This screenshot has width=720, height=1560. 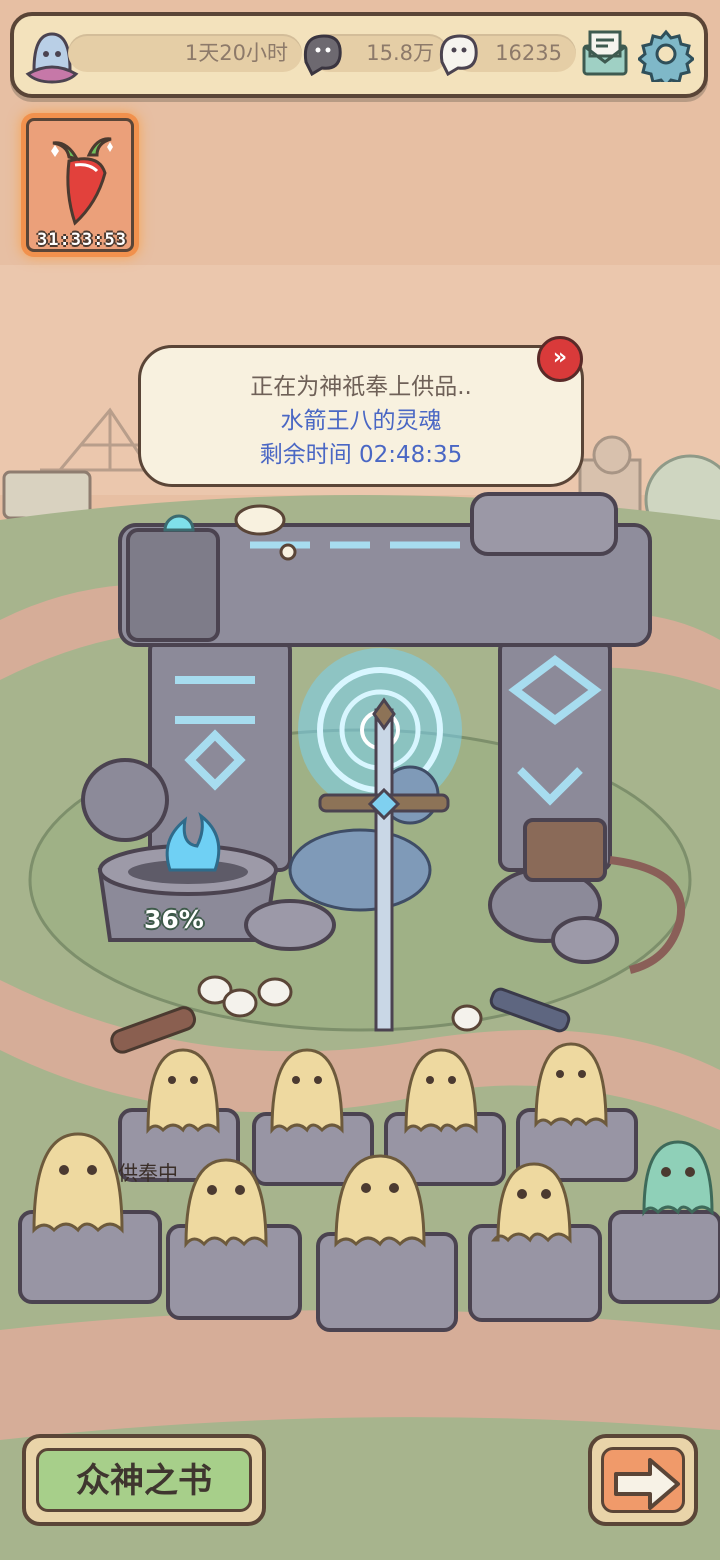 I want to click on offering-status-bubble: 正在为神祇奉上供品.. 水箭王八的灵魂 剩余时间 02:48:35, so click(x=361, y=416).